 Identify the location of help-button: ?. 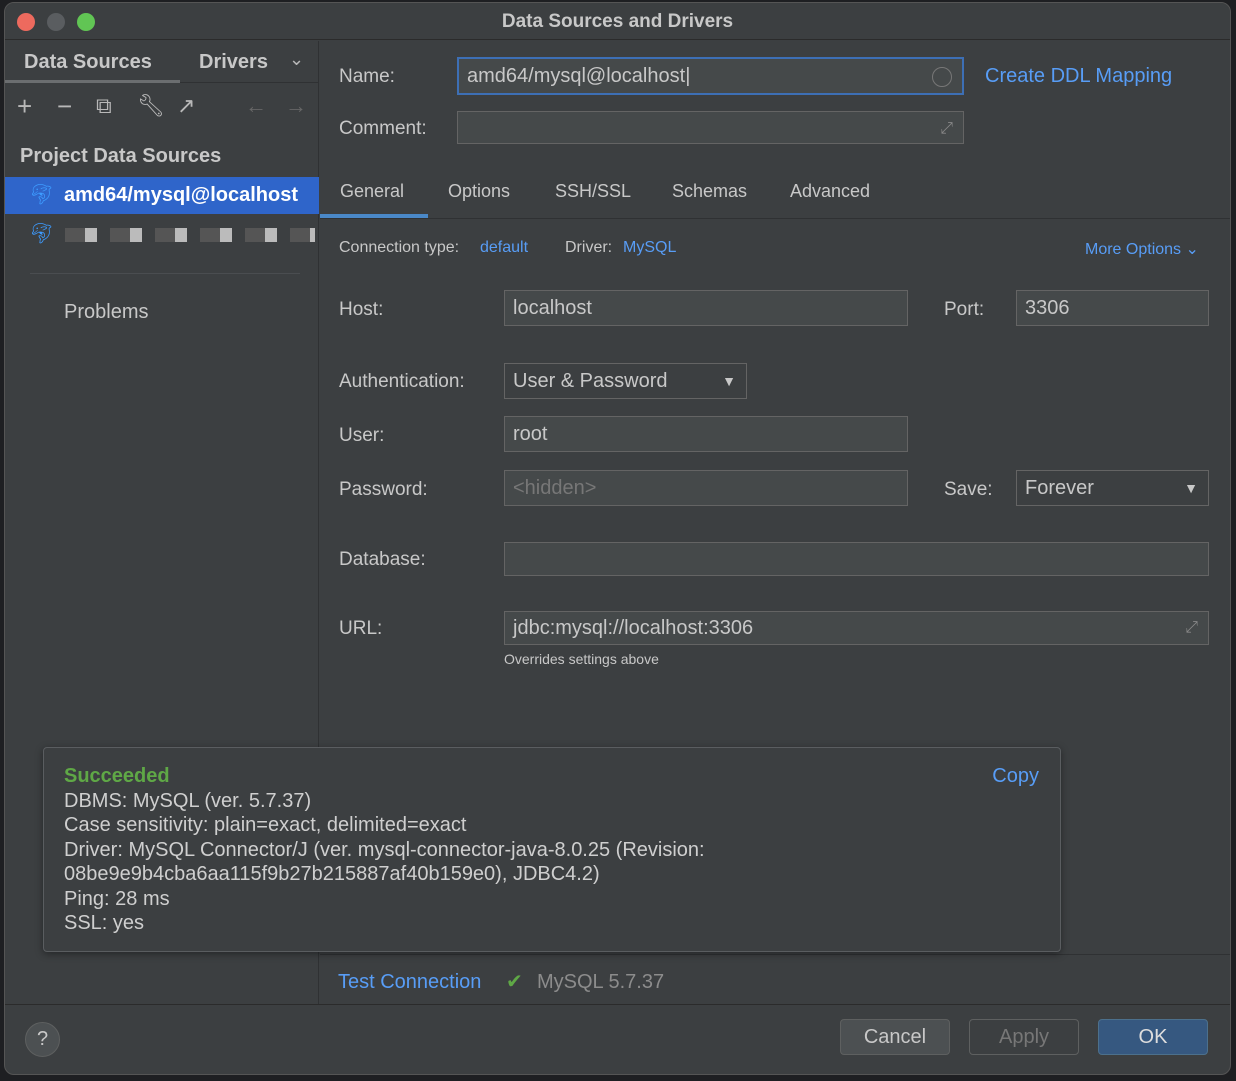
(42, 1039).